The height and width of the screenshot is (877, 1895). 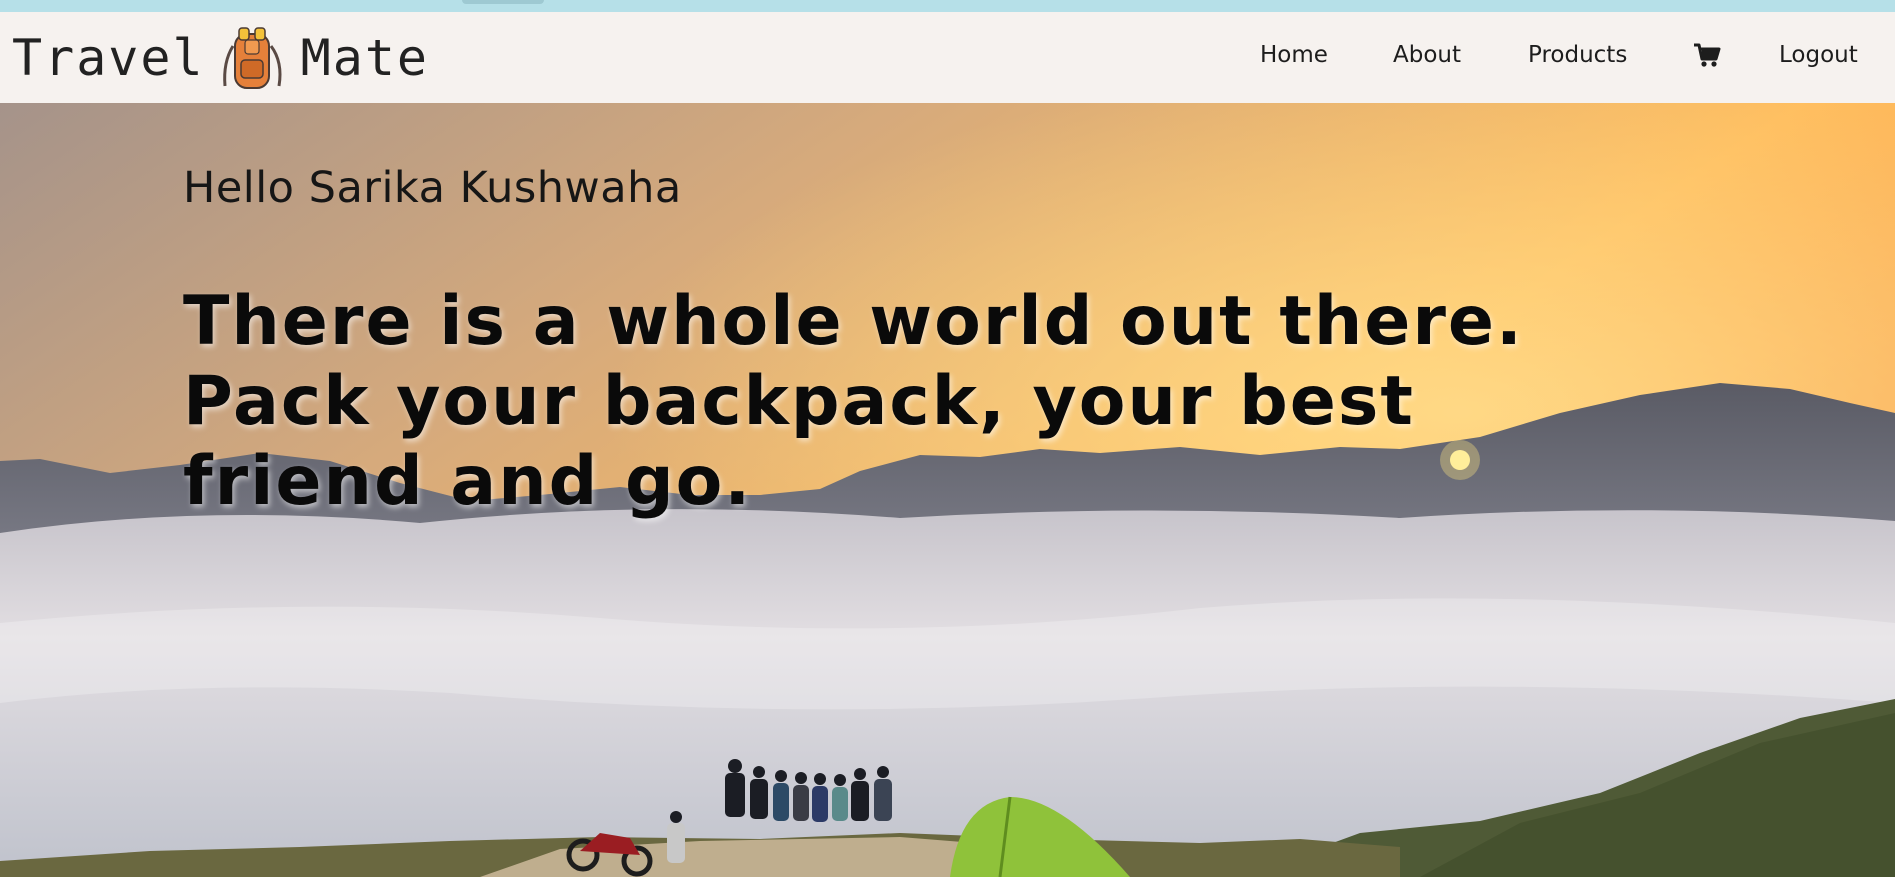 I want to click on browser-top-strip, so click(x=947, y=6).